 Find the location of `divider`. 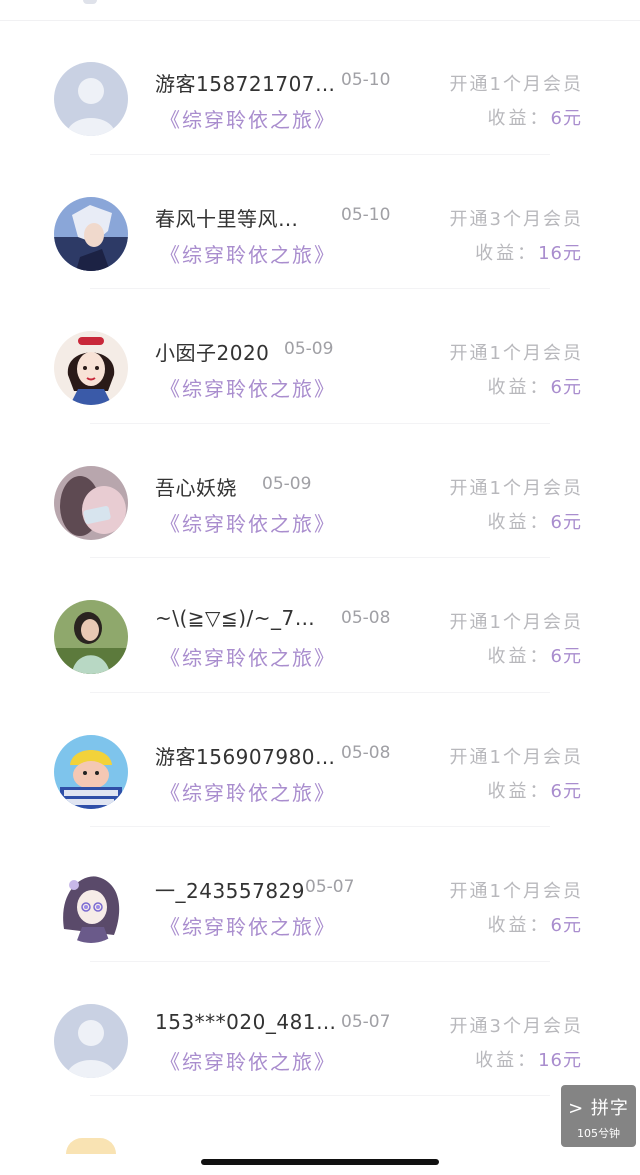

divider is located at coordinates (320, 1095).